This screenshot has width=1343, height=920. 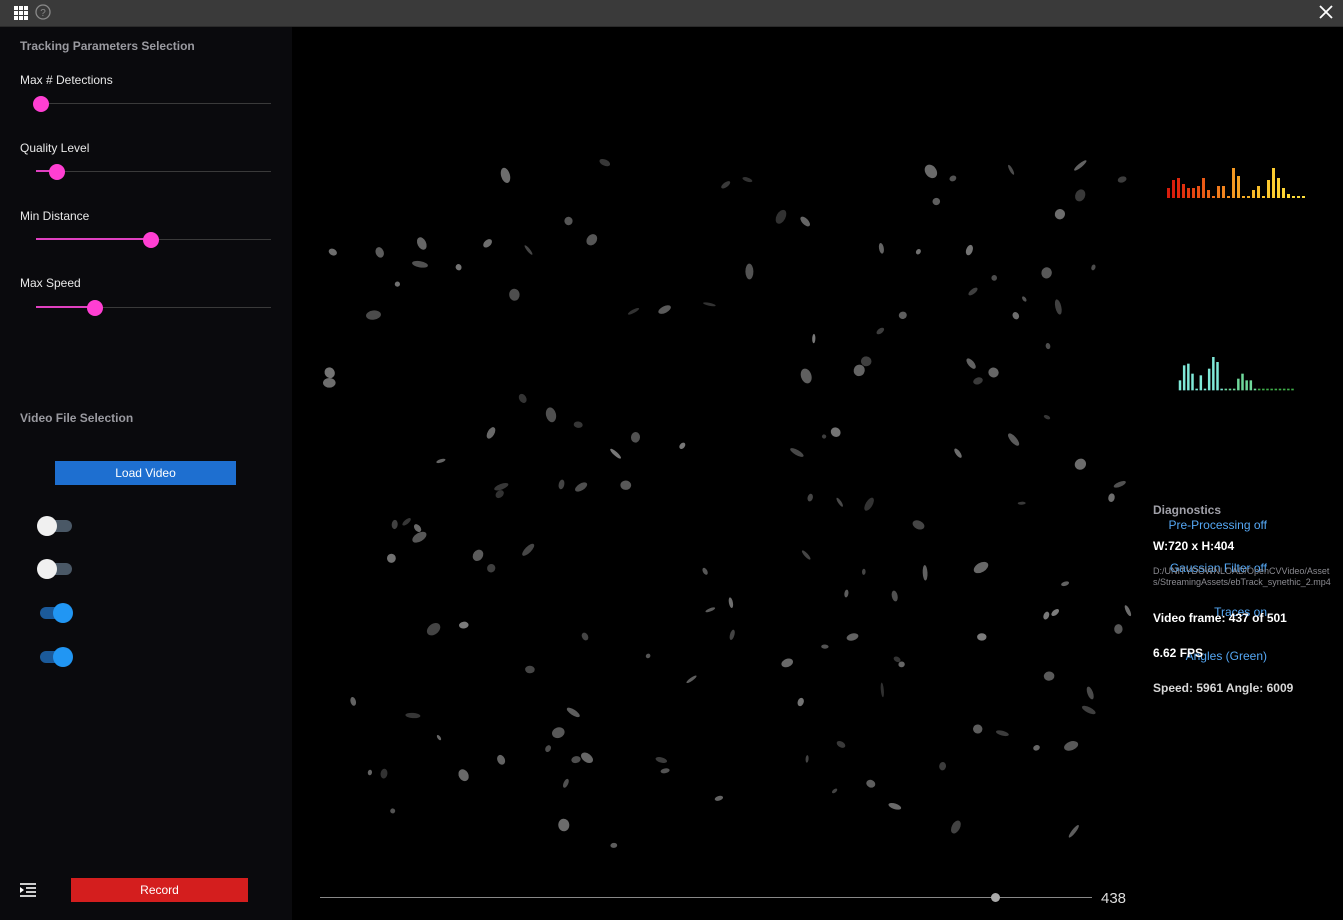 What do you see at coordinates (159, 890) in the screenshot?
I see `record-button: Record` at bounding box center [159, 890].